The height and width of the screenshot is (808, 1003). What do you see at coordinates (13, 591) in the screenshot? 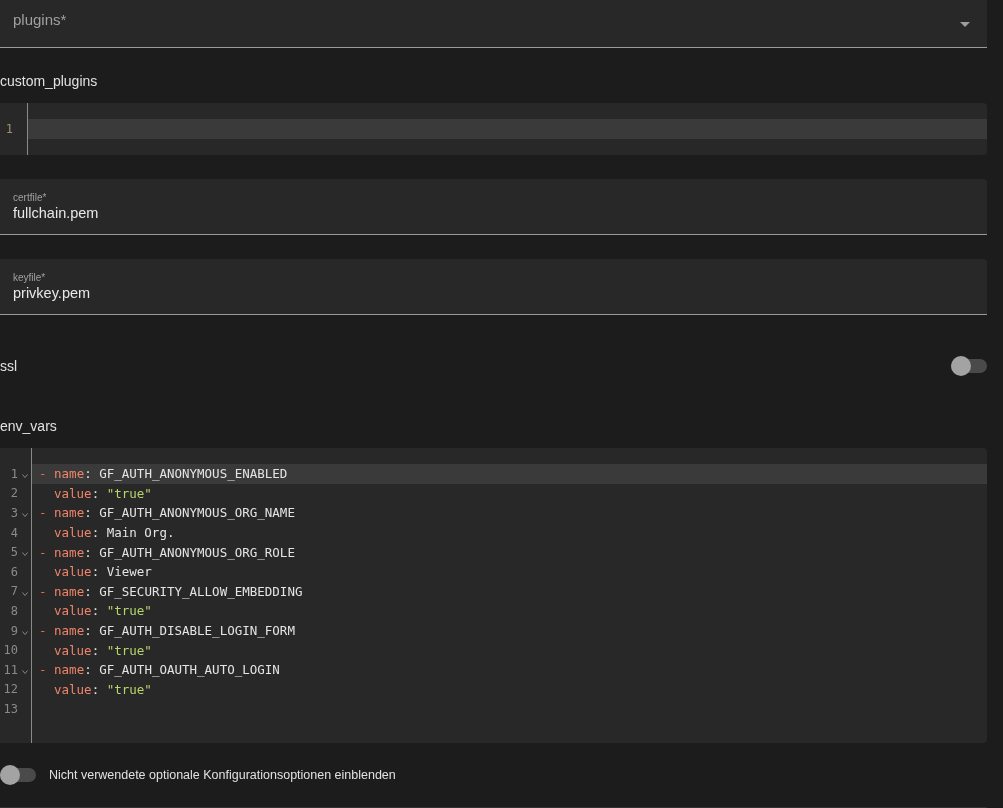
I see `line-number: 7` at bounding box center [13, 591].